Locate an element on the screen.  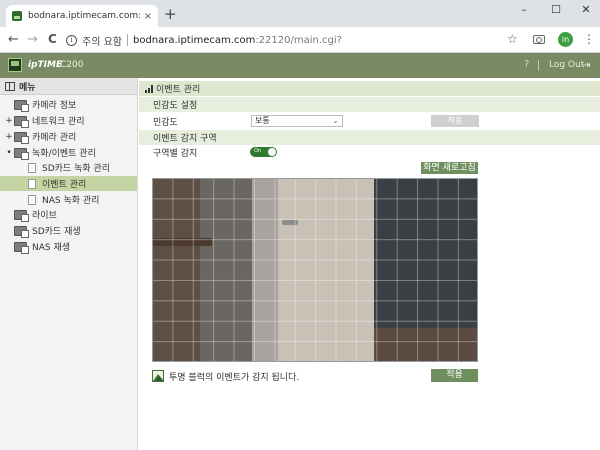
sidebar-item-label: SD카드 재생 is located at coordinates (56, 232).